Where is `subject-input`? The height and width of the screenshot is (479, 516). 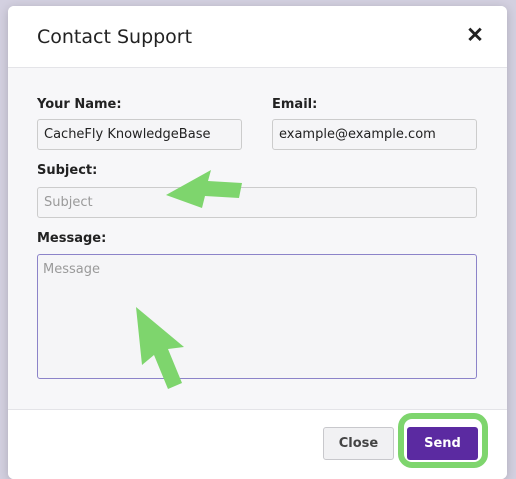
subject-input is located at coordinates (257, 202).